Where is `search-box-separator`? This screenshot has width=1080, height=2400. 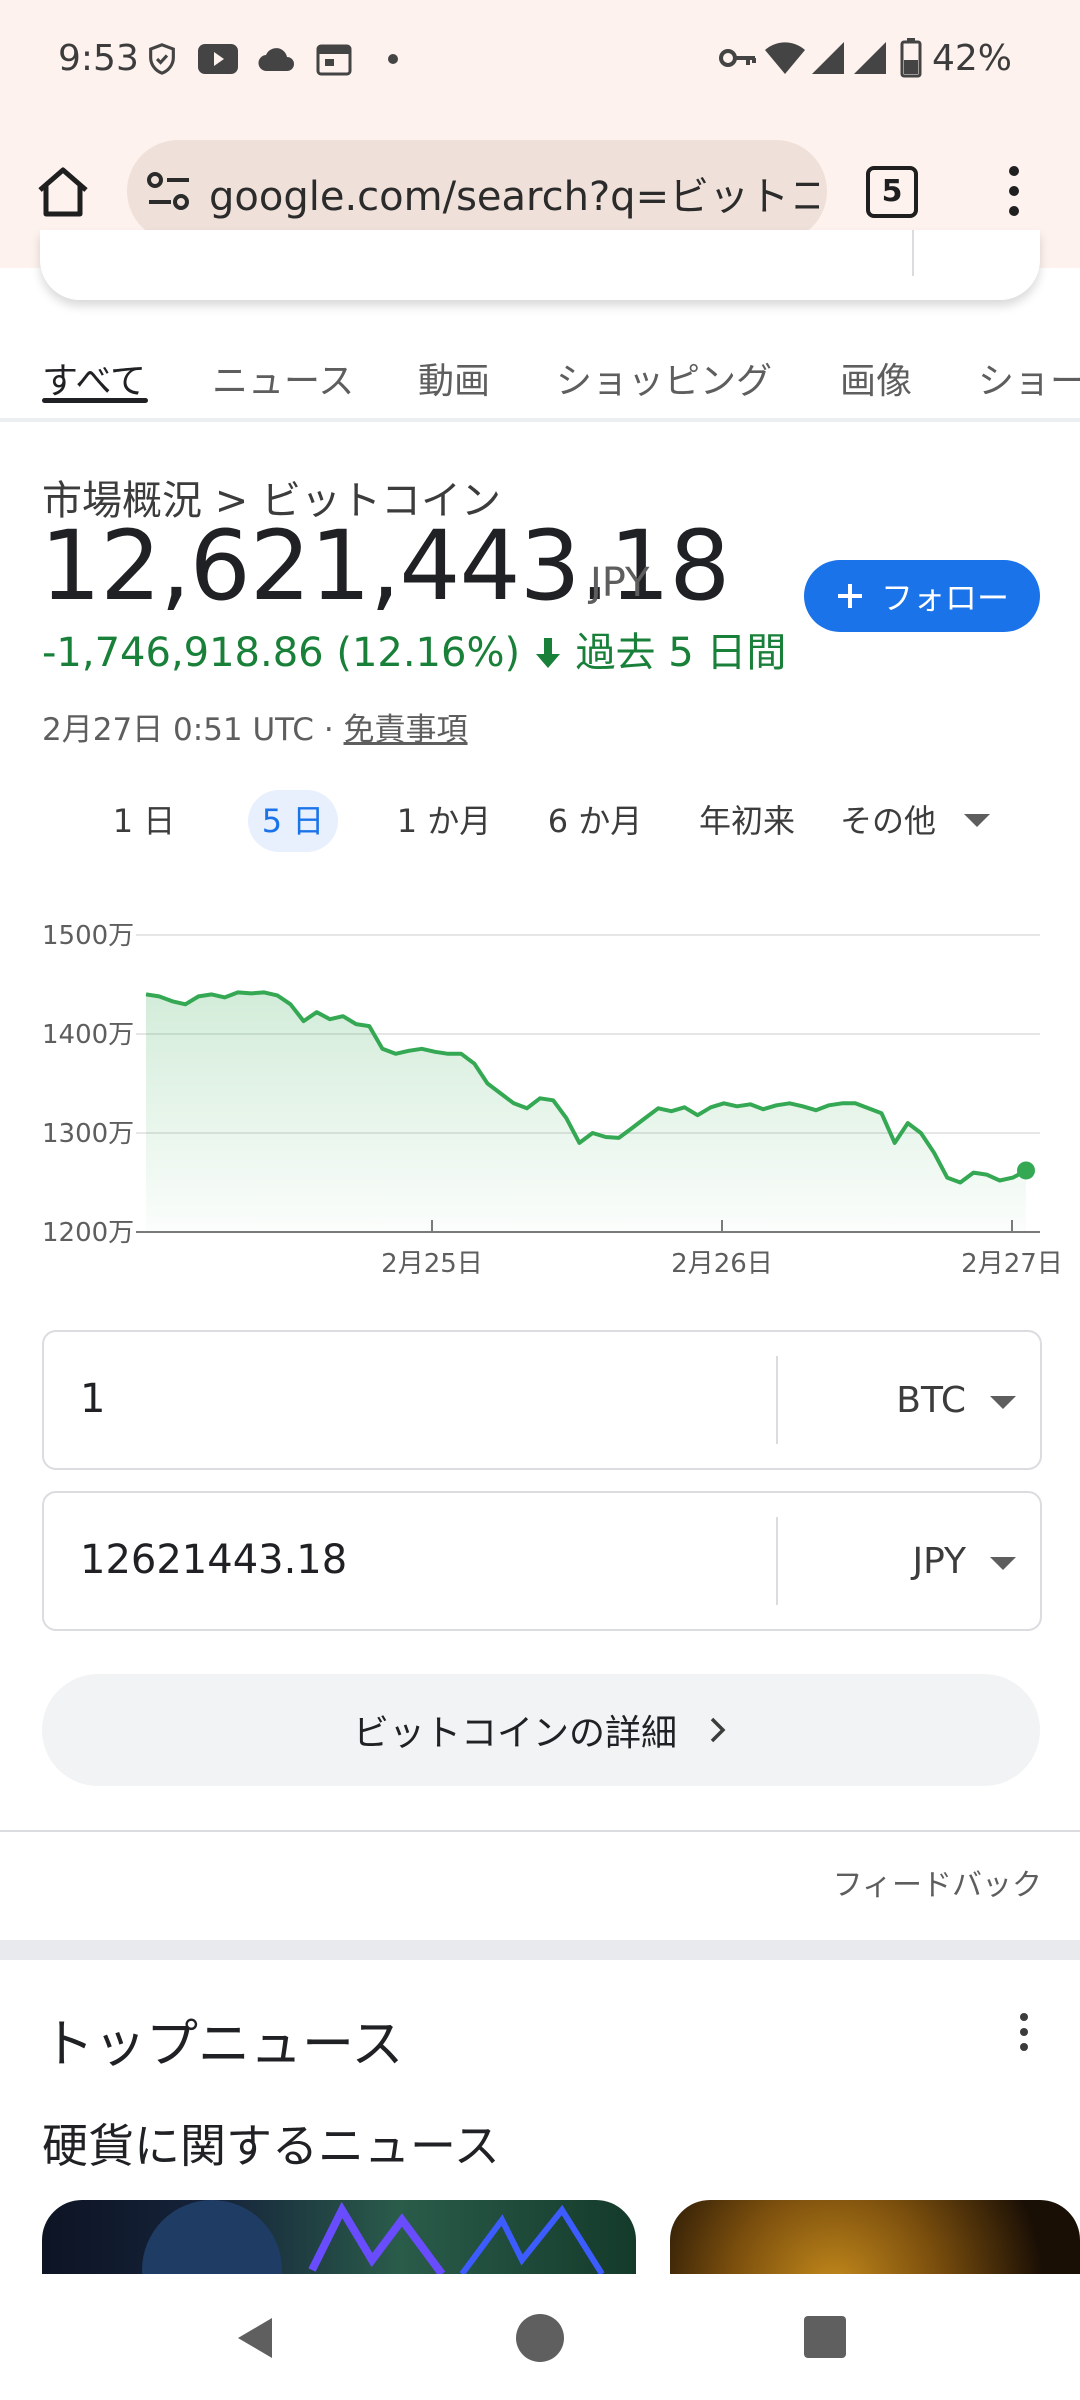
search-box-separator is located at coordinates (913, 253).